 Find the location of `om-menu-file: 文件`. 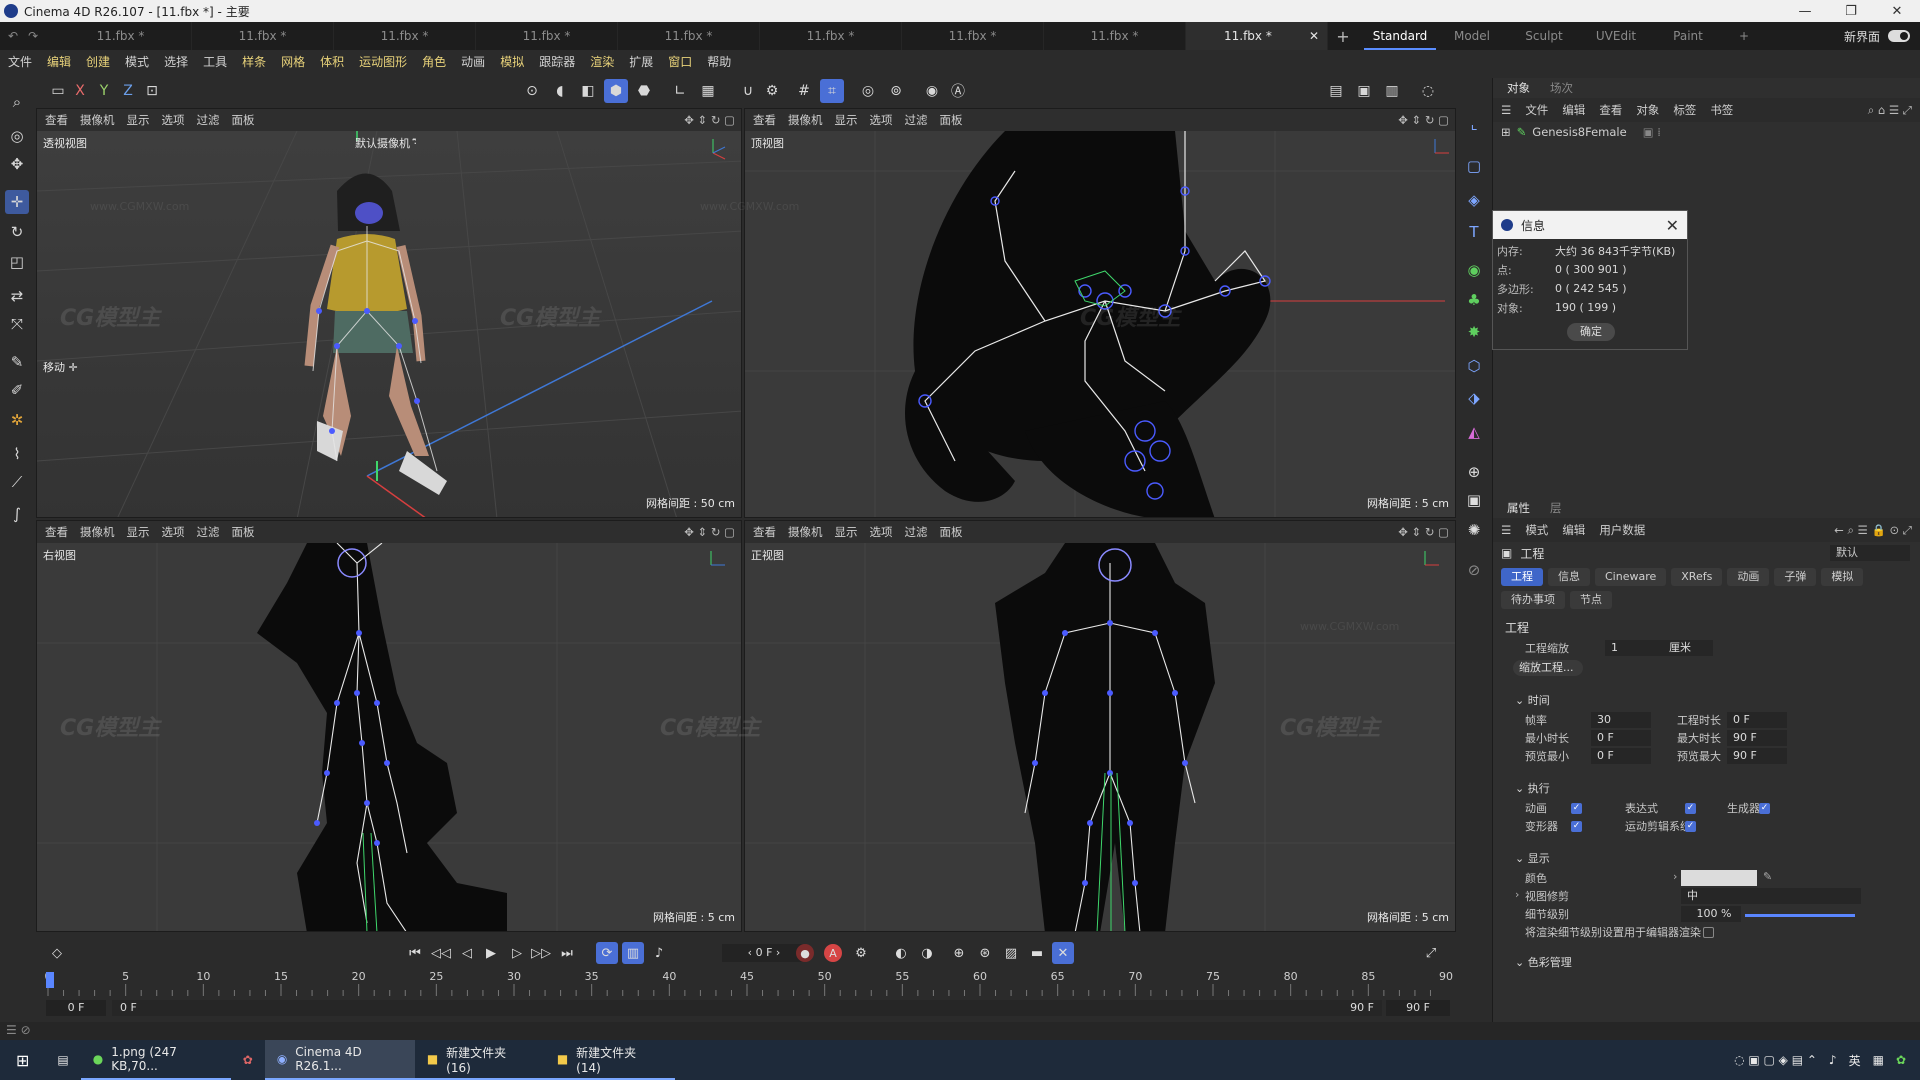

om-menu-file: 文件 is located at coordinates (1536, 110).